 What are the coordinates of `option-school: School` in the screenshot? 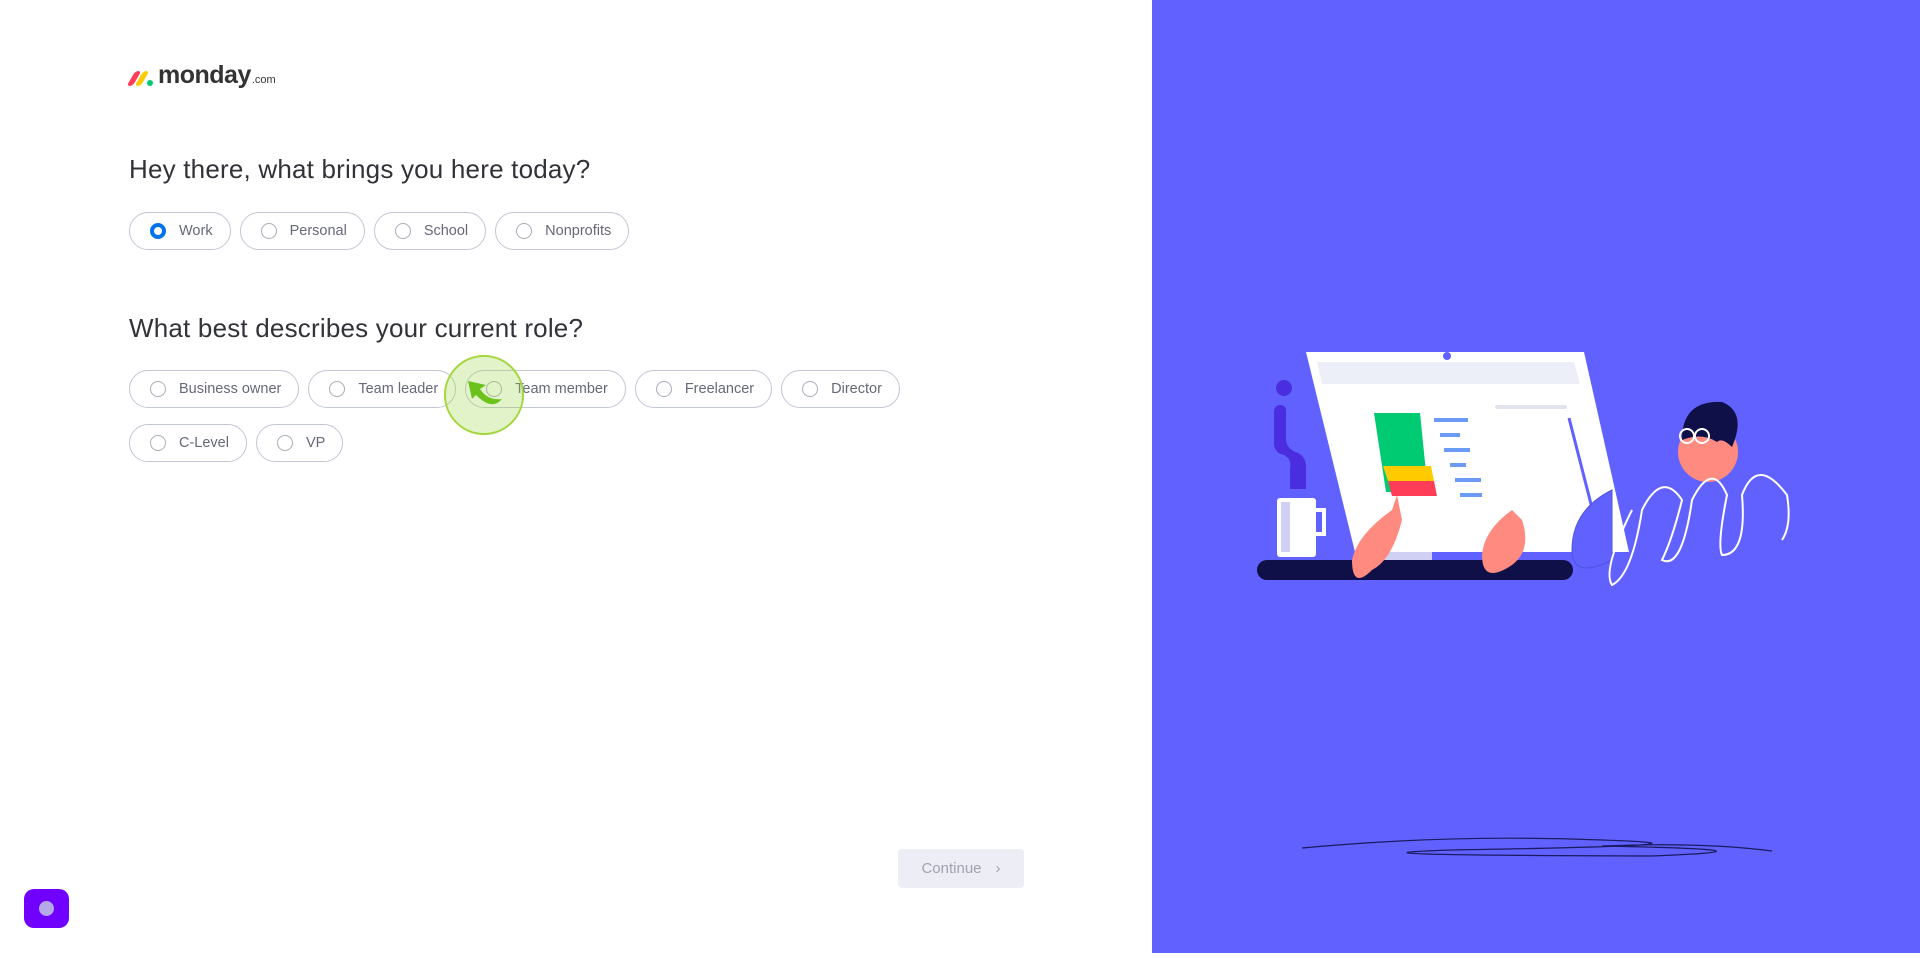 It's located at (430, 231).